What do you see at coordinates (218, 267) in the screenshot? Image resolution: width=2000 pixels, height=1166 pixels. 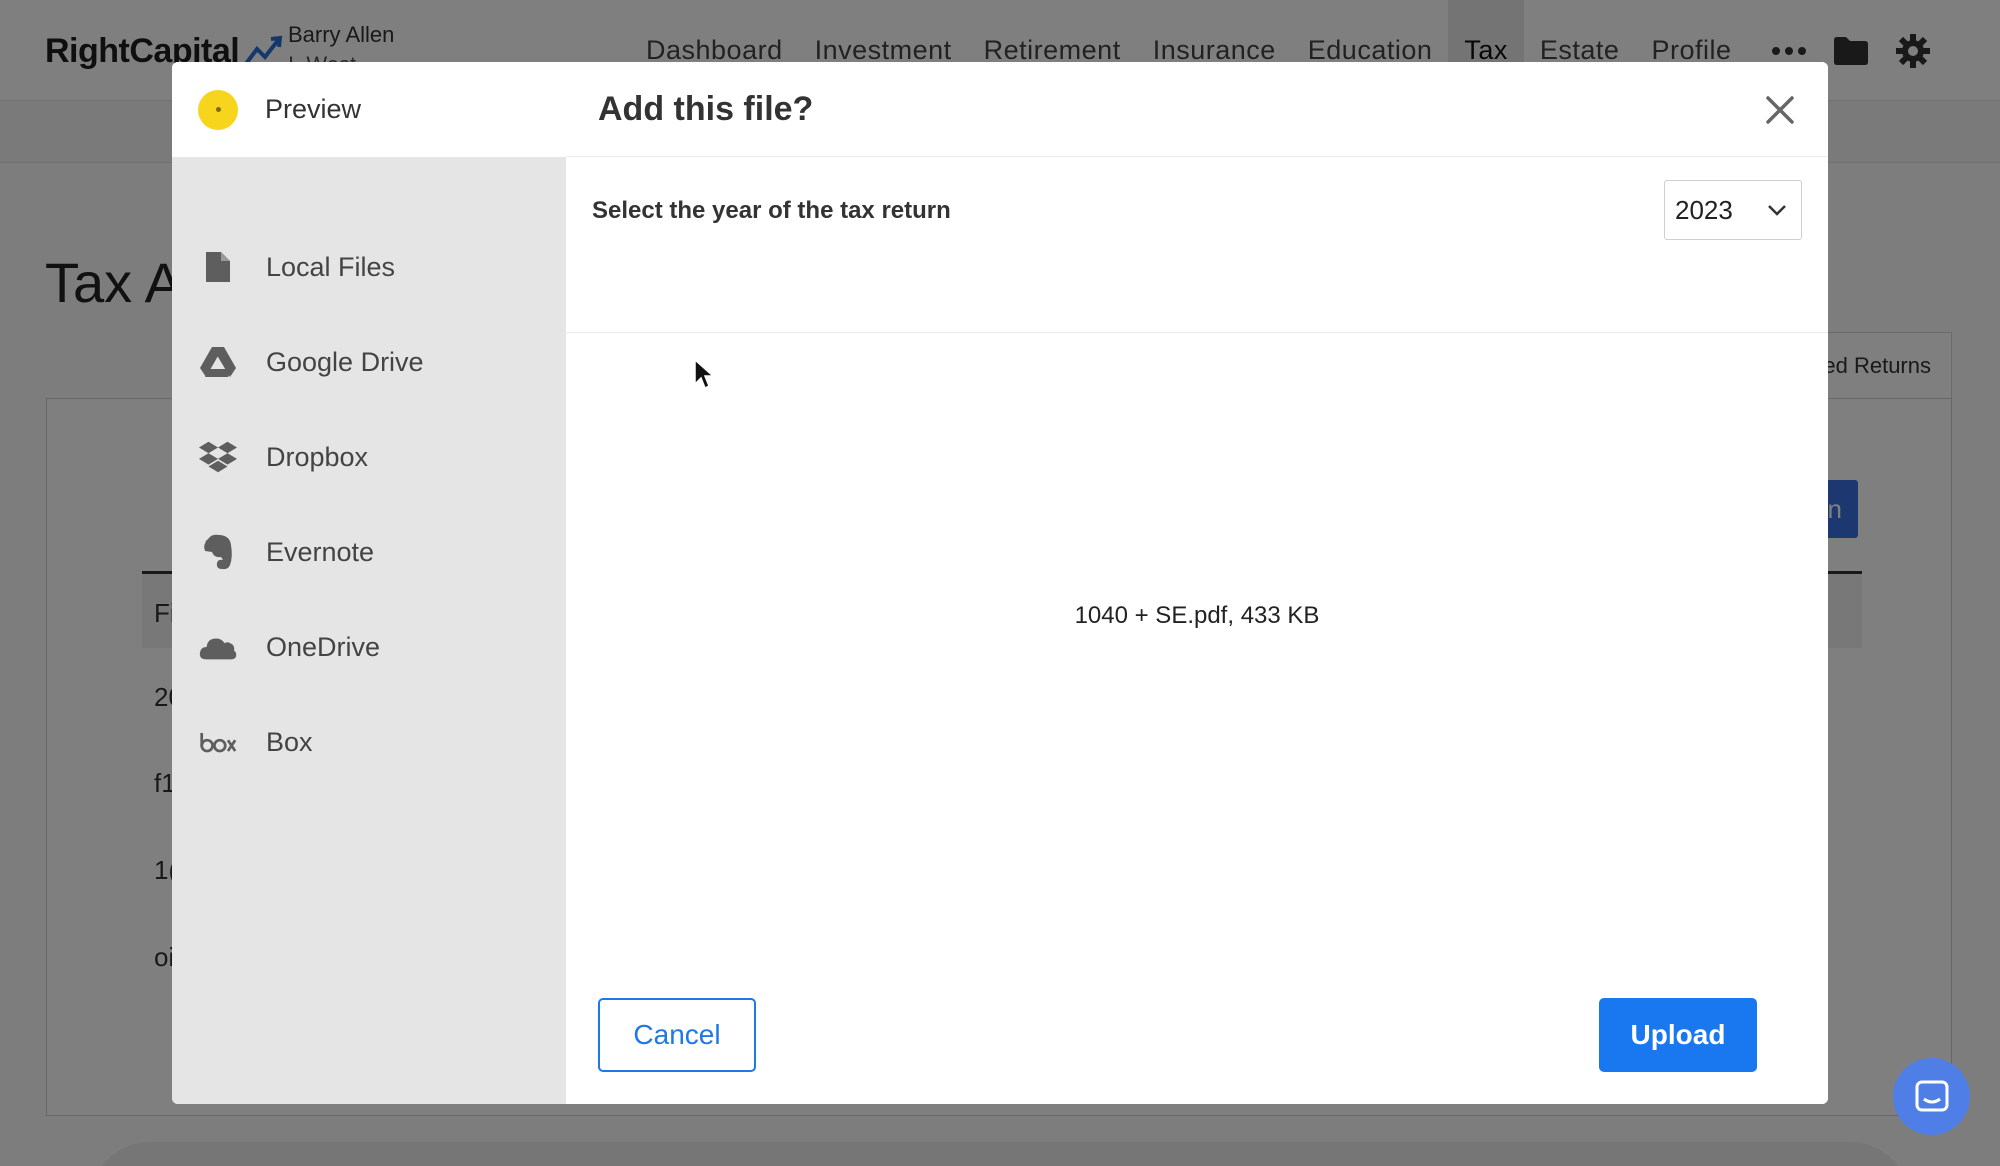 I see `file-icon` at bounding box center [218, 267].